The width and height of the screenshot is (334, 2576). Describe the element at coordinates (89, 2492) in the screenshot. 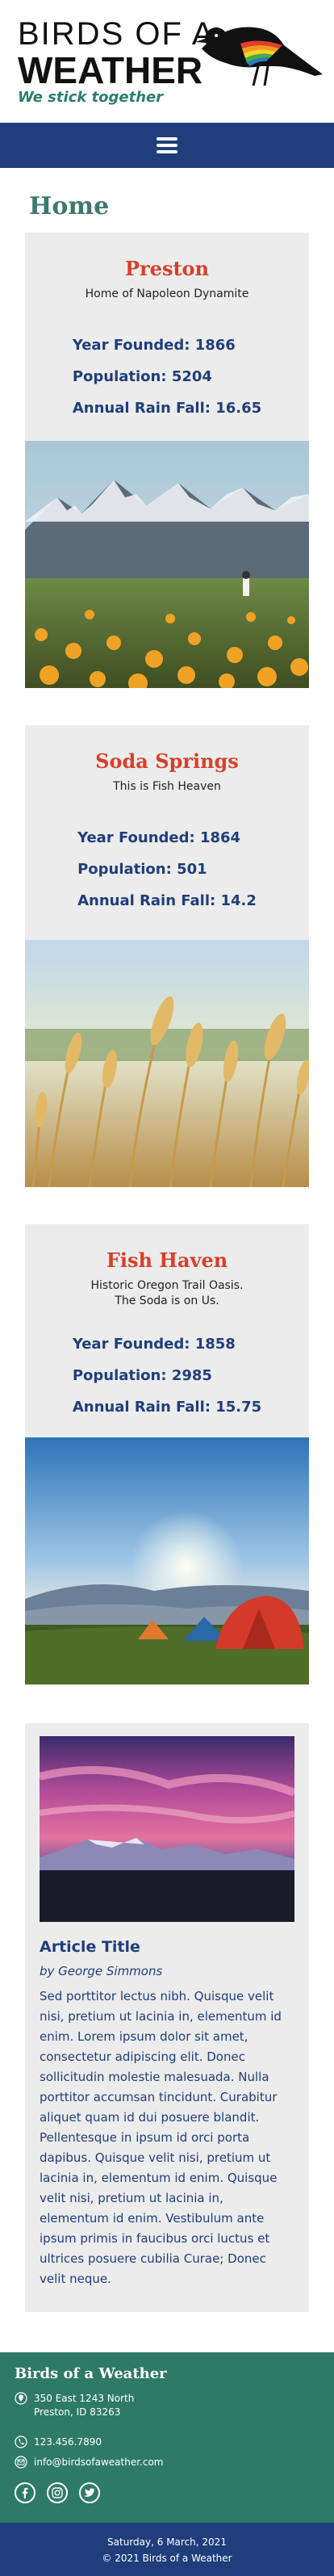

I see `twitter-icon` at that location.